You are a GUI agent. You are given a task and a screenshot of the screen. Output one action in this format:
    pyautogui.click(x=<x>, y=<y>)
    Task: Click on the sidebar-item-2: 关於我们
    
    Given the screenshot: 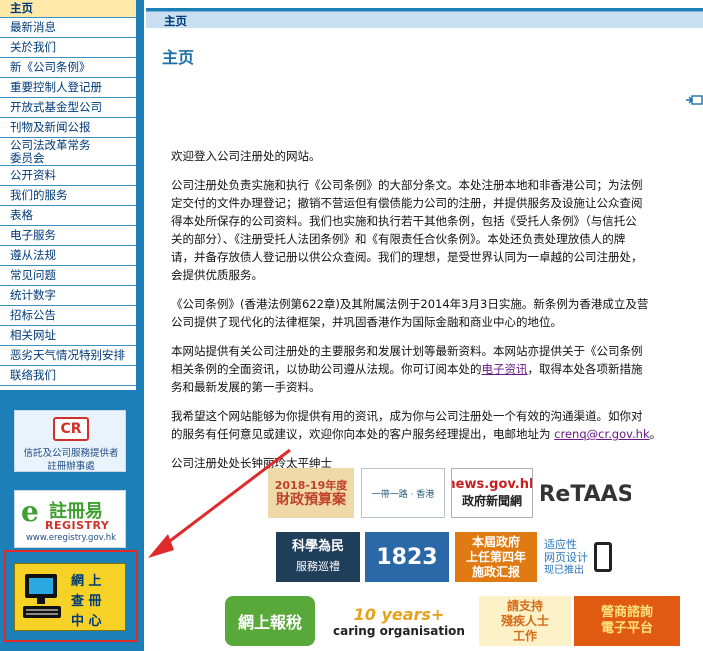 What is the action you would take?
    pyautogui.click(x=68, y=48)
    